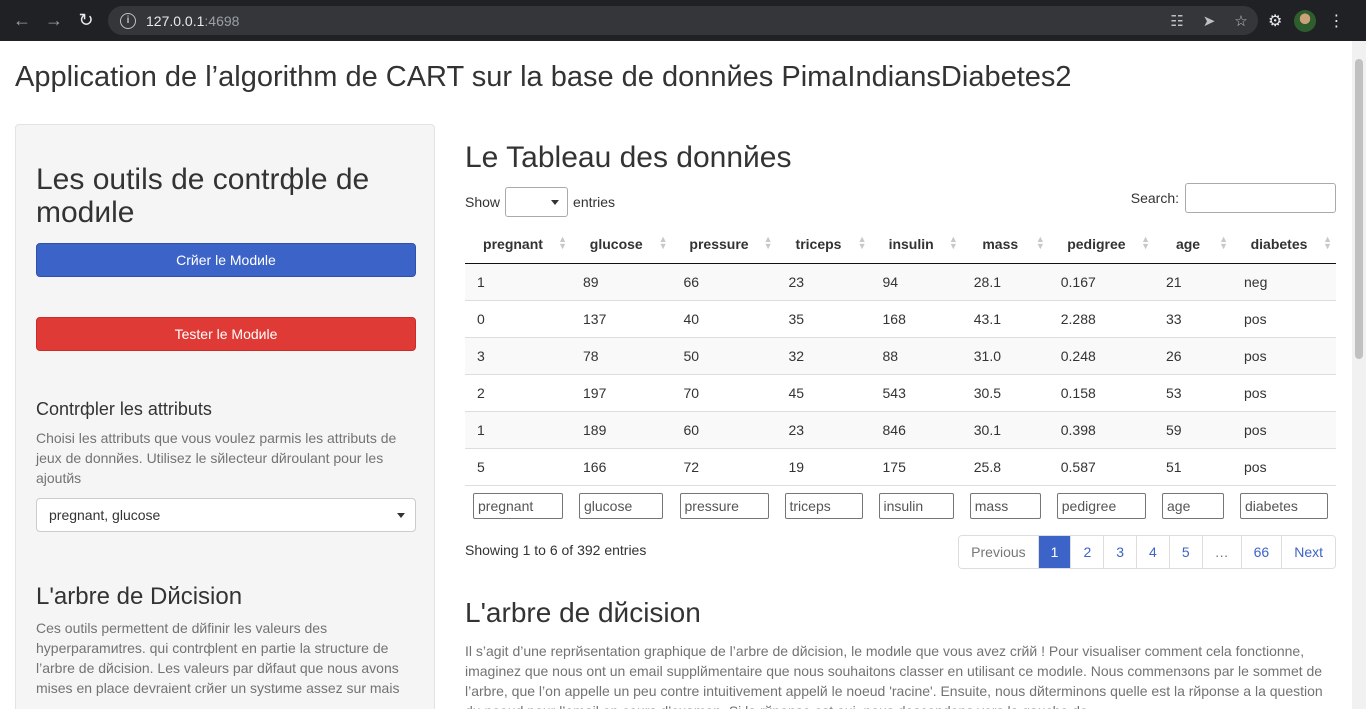 The image size is (1366, 709). What do you see at coordinates (86, 21) in the screenshot?
I see `reload-icon: ↻` at bounding box center [86, 21].